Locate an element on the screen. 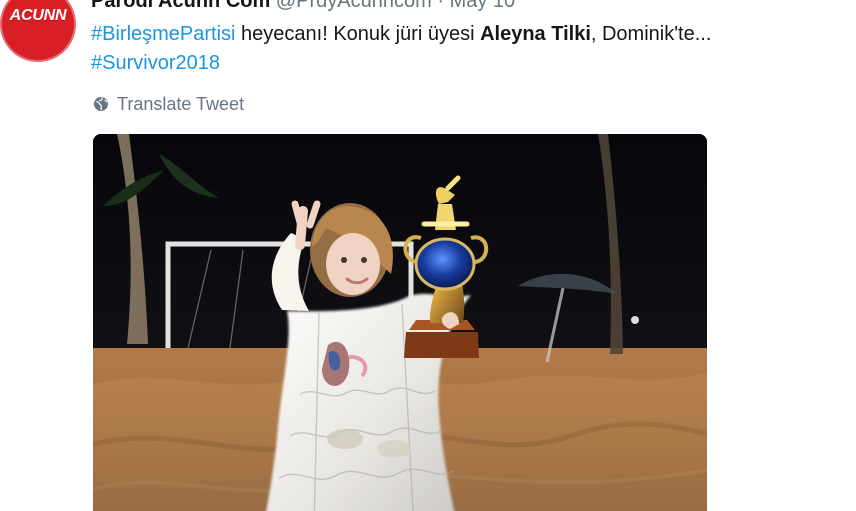  author-name: Parodi Acunn Com is located at coordinates (180, 6).